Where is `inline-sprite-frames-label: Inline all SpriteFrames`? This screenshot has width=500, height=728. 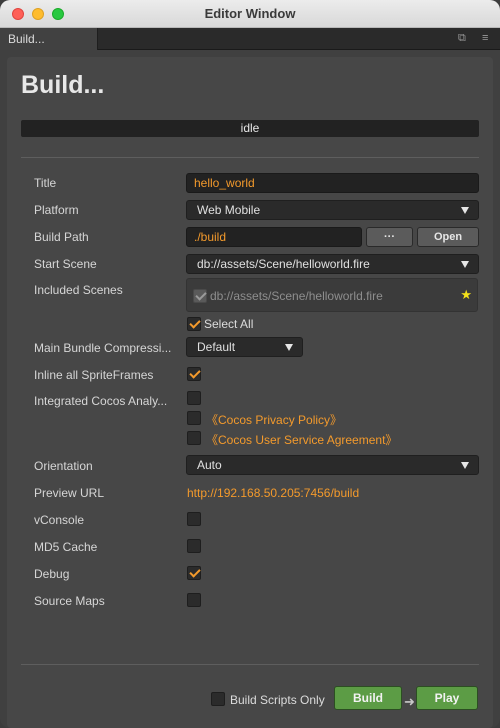
inline-sprite-frames-label: Inline all SpriteFrames is located at coordinates (94, 375).